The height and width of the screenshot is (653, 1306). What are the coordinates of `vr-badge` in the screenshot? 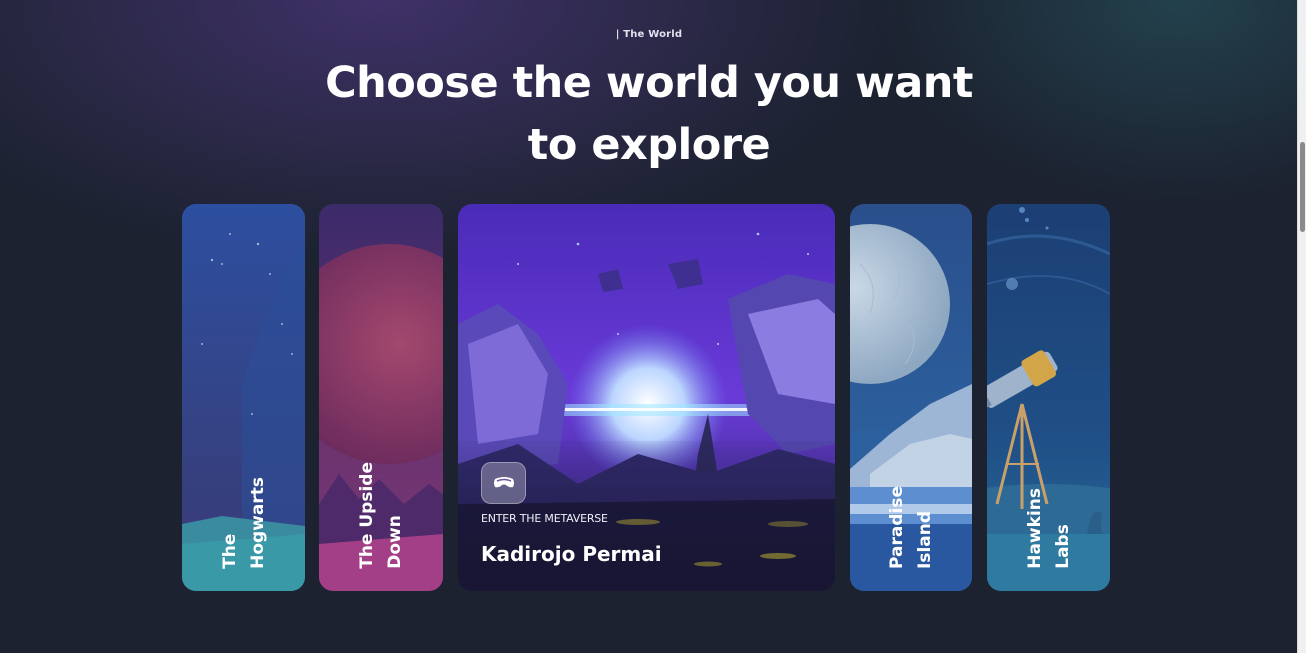 It's located at (503, 483).